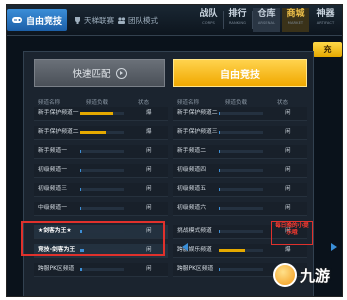  Describe the element at coordinates (99, 20) in the screenshot. I see `tab-label: 天梯联赛` at that location.